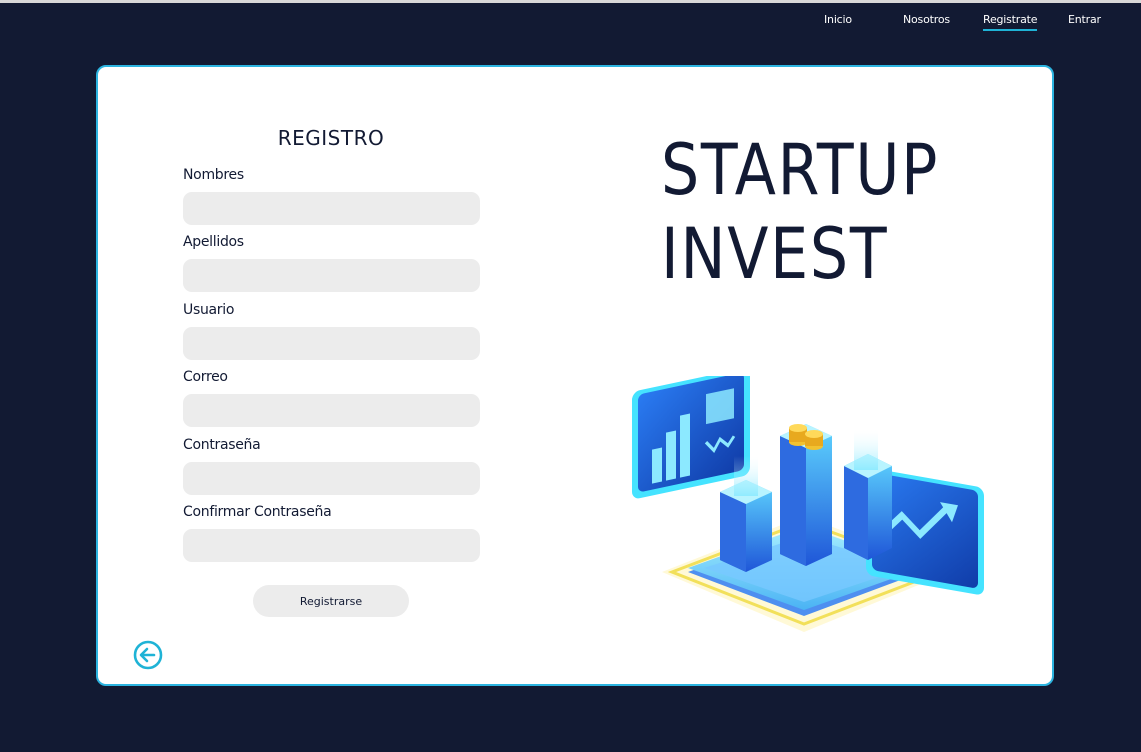 The width and height of the screenshot is (1141, 752). I want to click on arrow-left-circle-icon, so click(148, 655).